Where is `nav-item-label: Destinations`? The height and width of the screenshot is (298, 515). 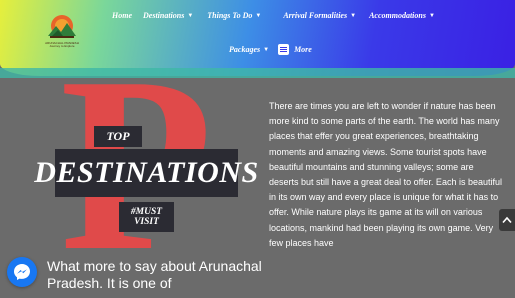
nav-item-label: Destinations is located at coordinates (164, 15).